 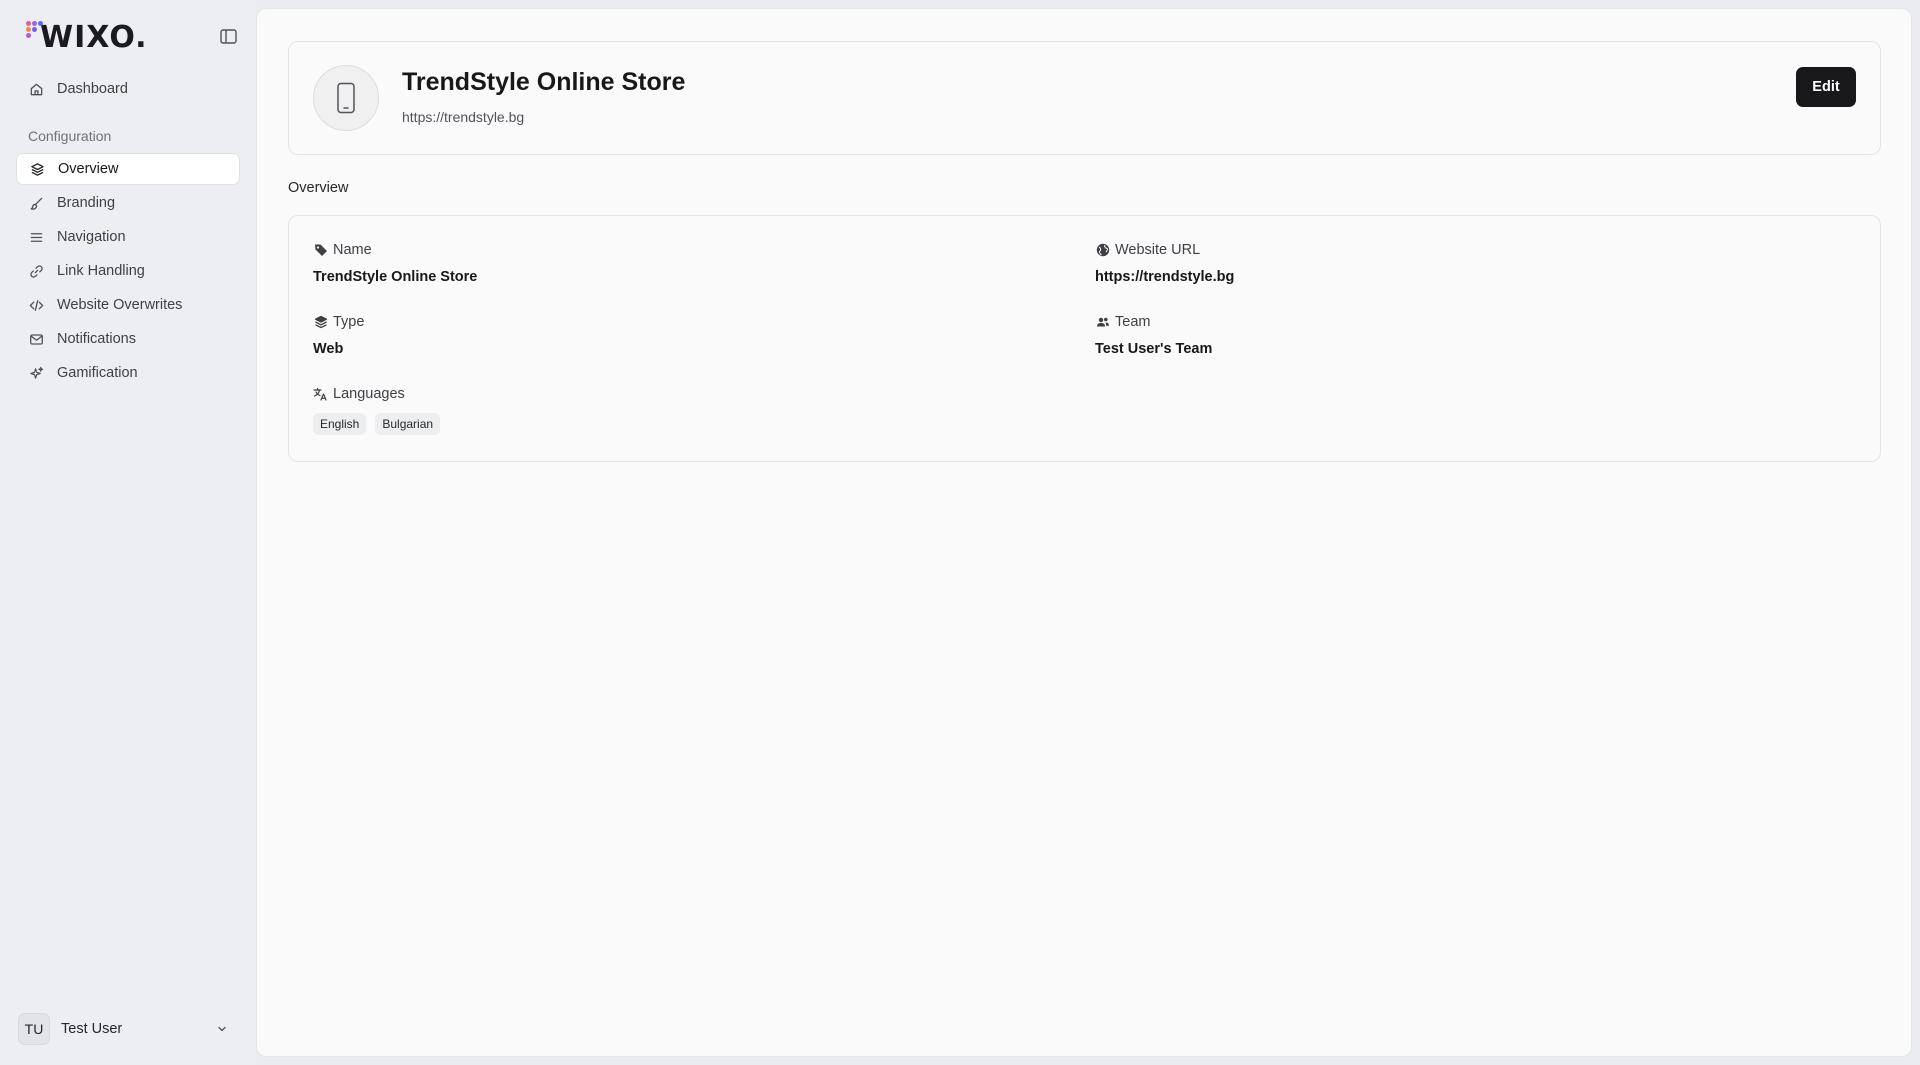 I want to click on mail-icon, so click(x=36, y=339).